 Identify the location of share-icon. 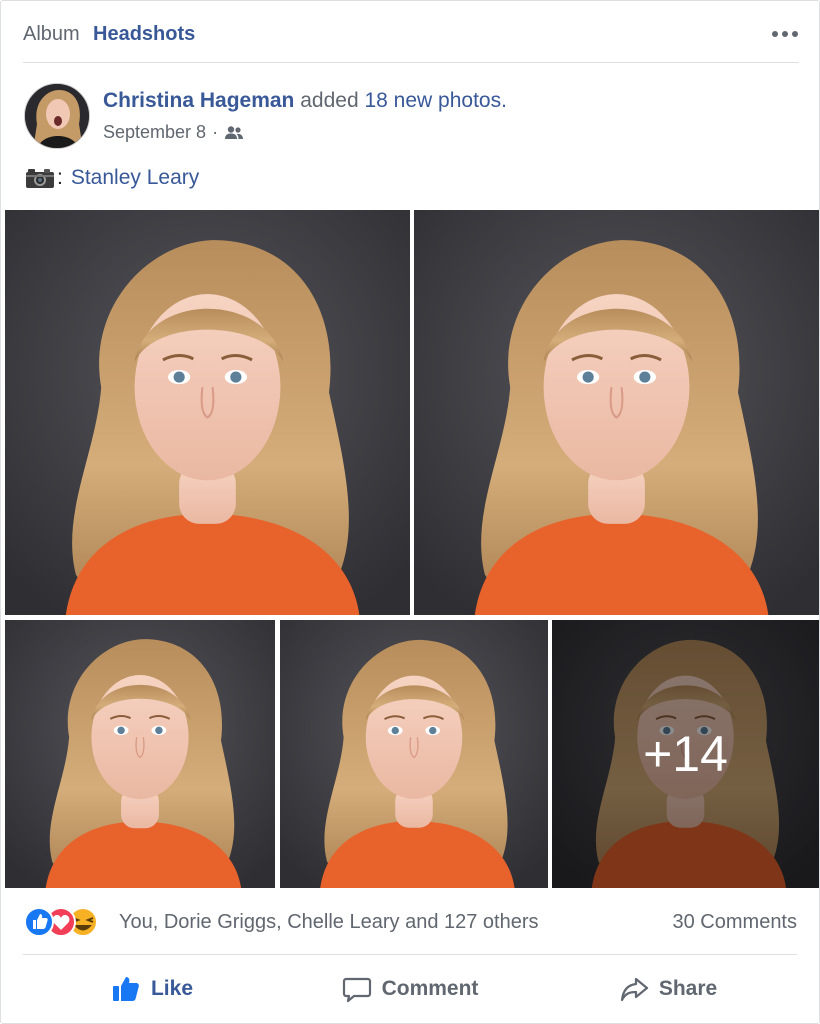
(634, 989).